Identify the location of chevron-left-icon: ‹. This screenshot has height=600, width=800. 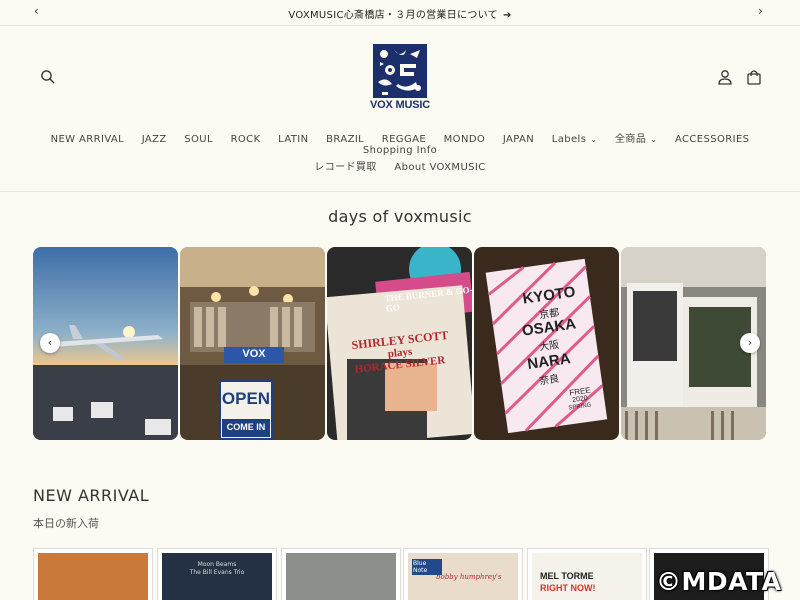
(50, 342).